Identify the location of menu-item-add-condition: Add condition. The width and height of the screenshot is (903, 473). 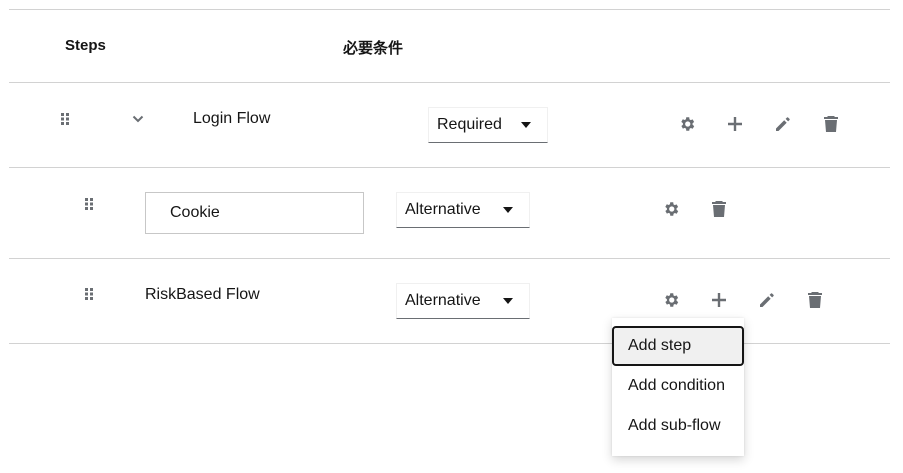
(678, 386).